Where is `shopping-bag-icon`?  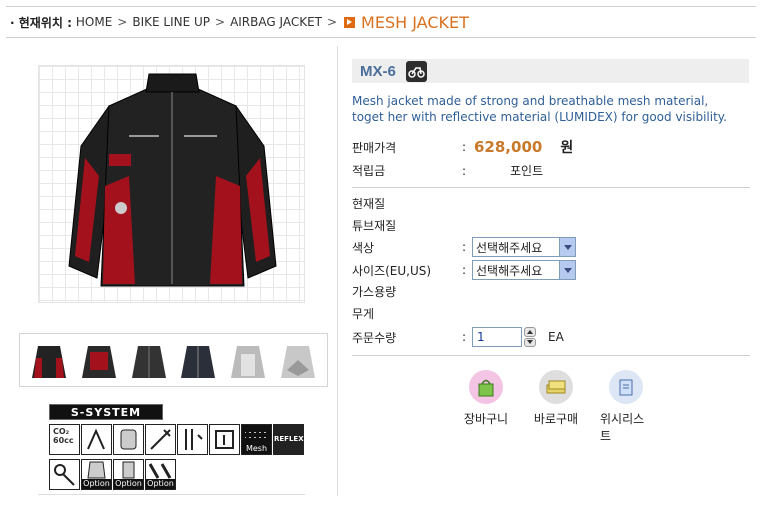
shopping-bag-icon is located at coordinates (486, 387).